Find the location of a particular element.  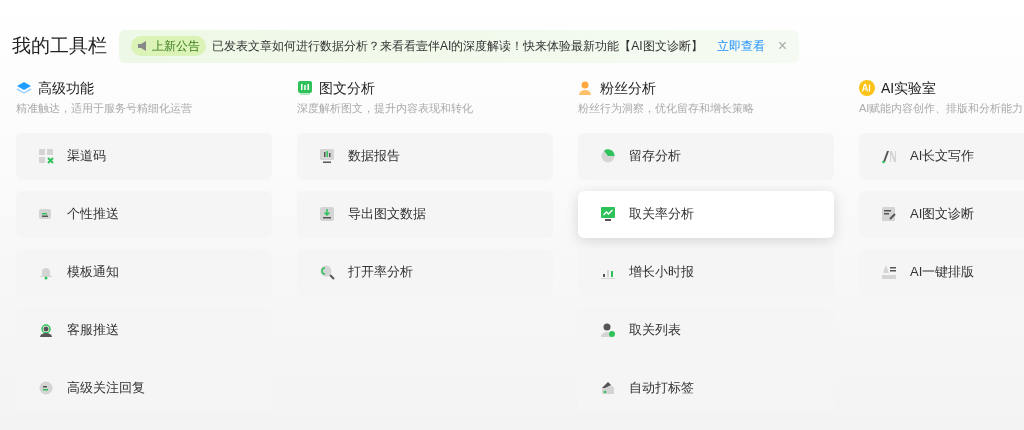

section-title: 高级功能 is located at coordinates (66, 88).